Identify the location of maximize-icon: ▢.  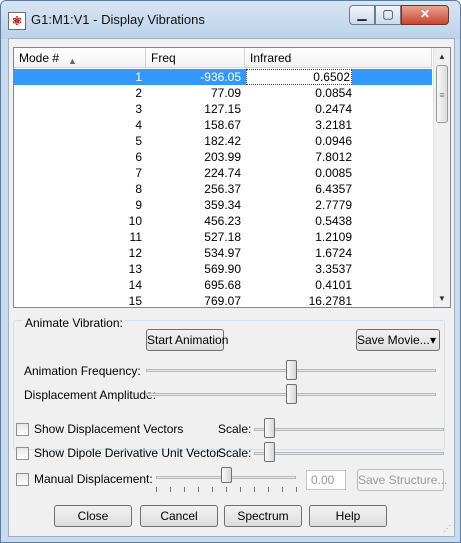
(388, 14).